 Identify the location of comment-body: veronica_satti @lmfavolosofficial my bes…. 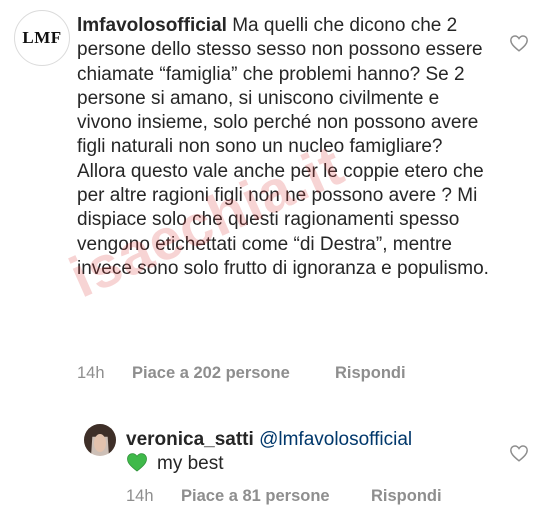
(316, 452).